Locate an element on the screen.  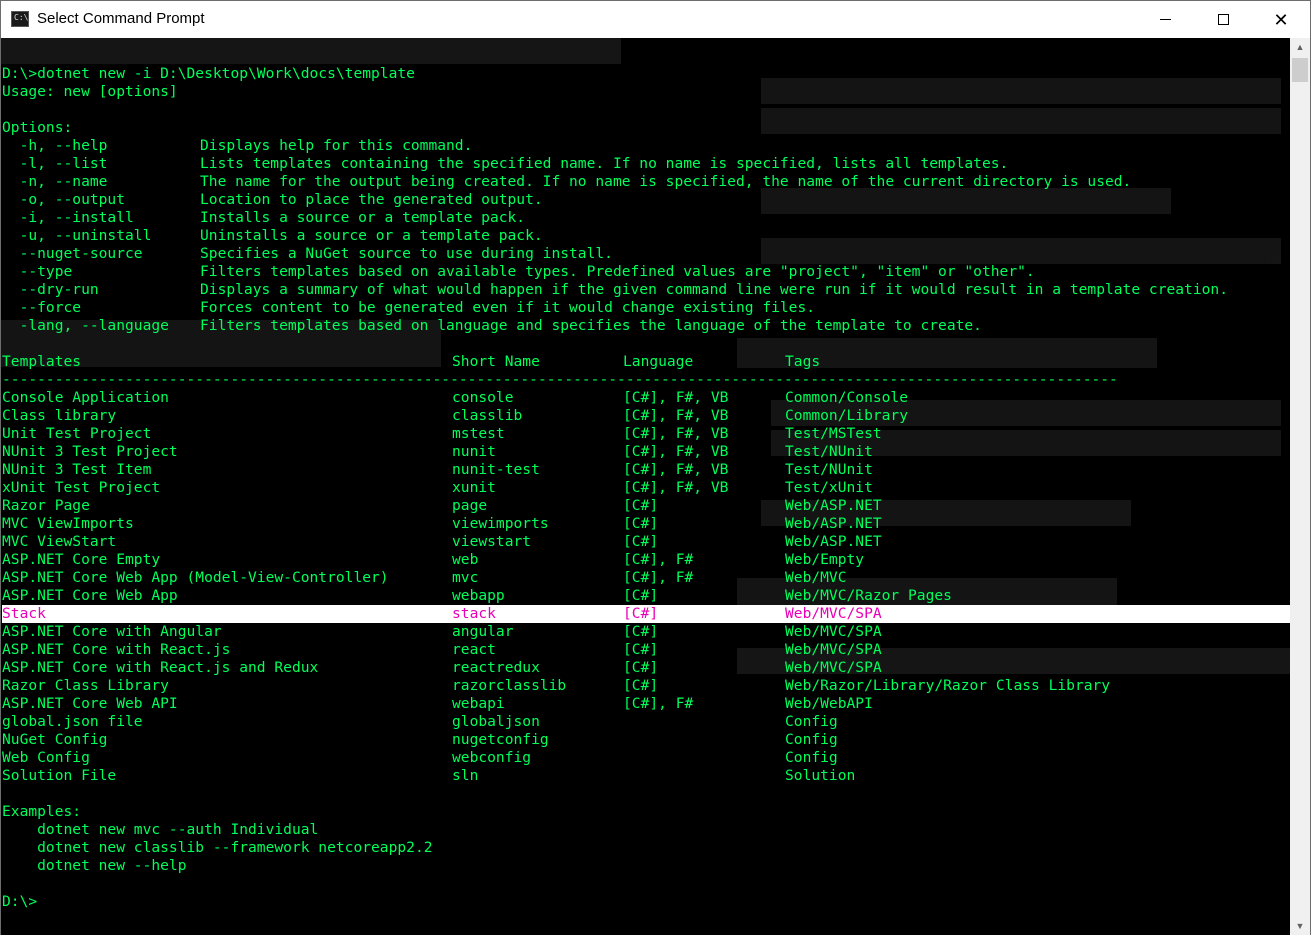
language: [C#], F# is located at coordinates (658, 559).